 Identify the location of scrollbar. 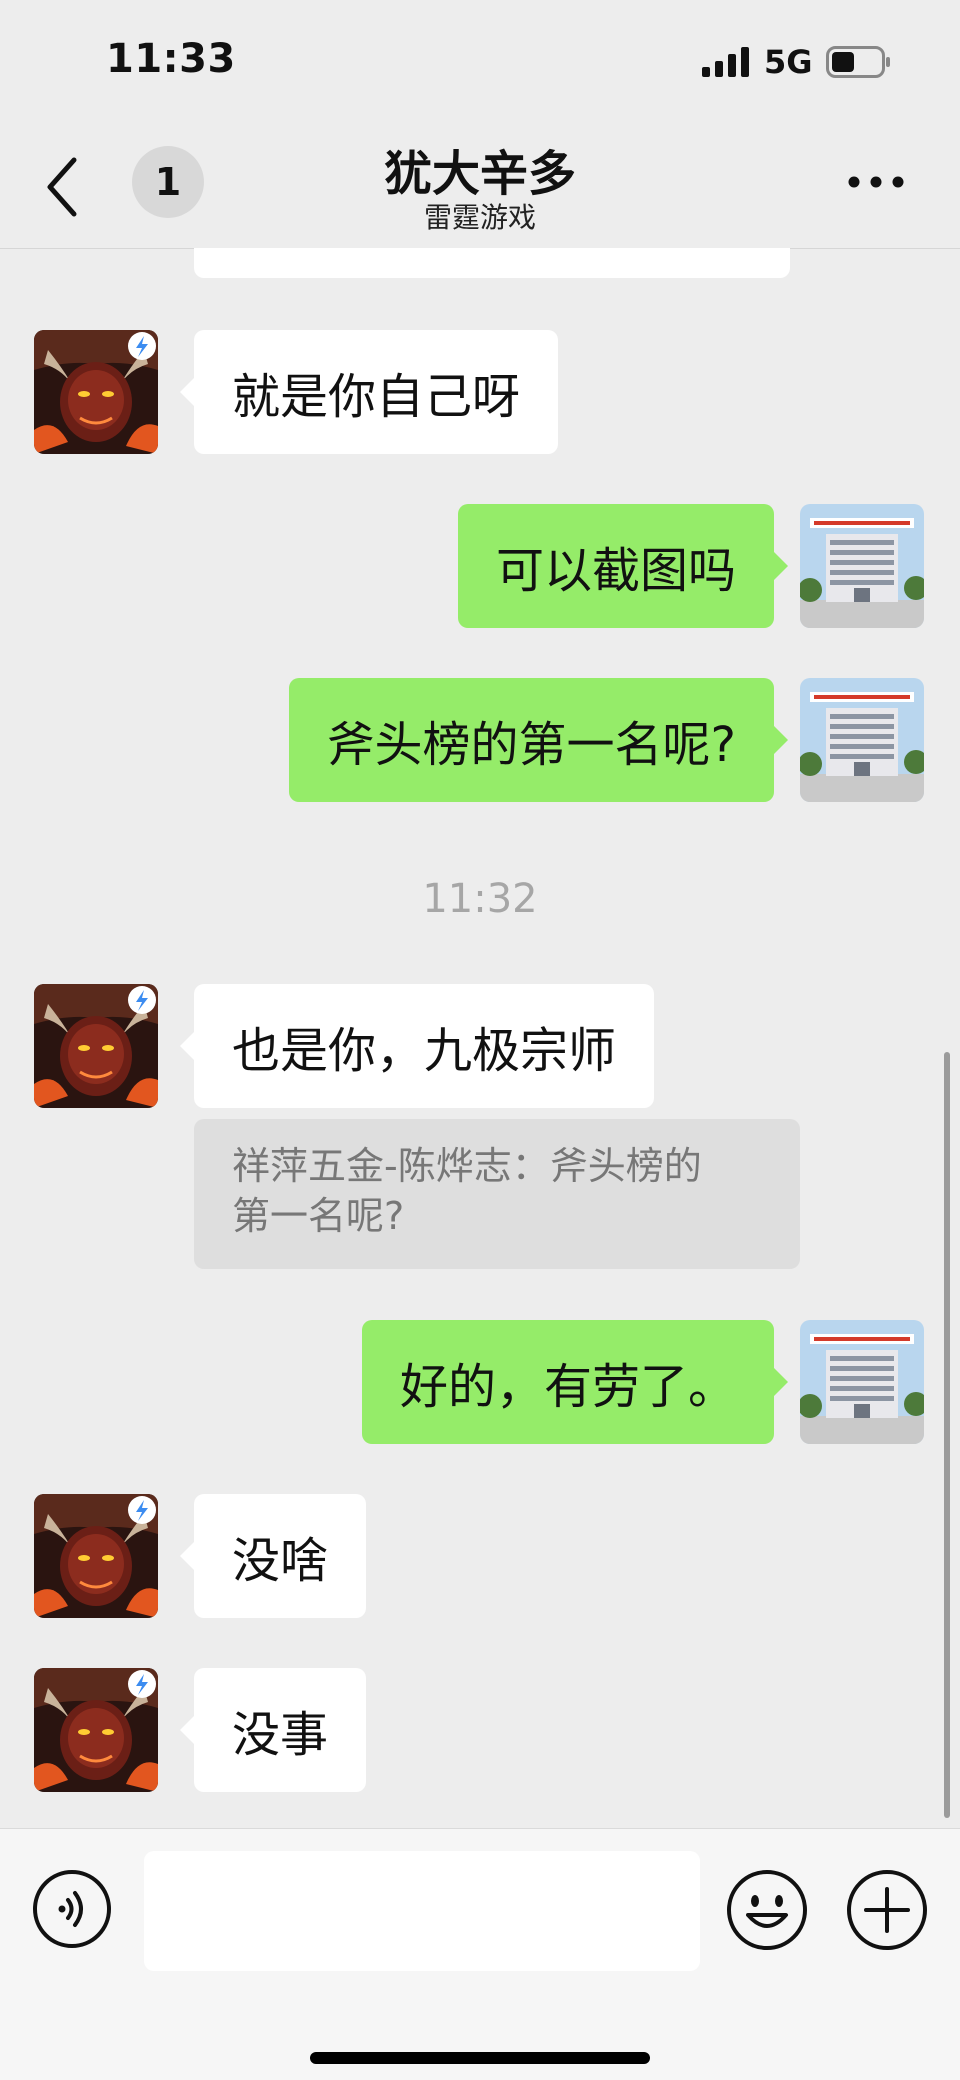
(947, 1435).